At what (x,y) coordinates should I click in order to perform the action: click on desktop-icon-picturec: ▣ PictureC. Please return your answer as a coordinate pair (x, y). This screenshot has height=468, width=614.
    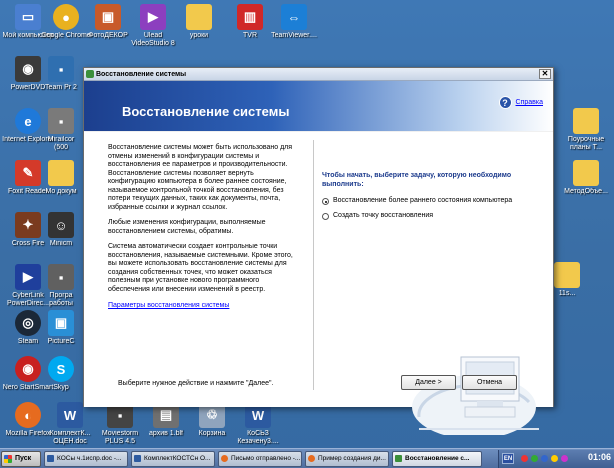
    Looking at the image, I should click on (61, 328).